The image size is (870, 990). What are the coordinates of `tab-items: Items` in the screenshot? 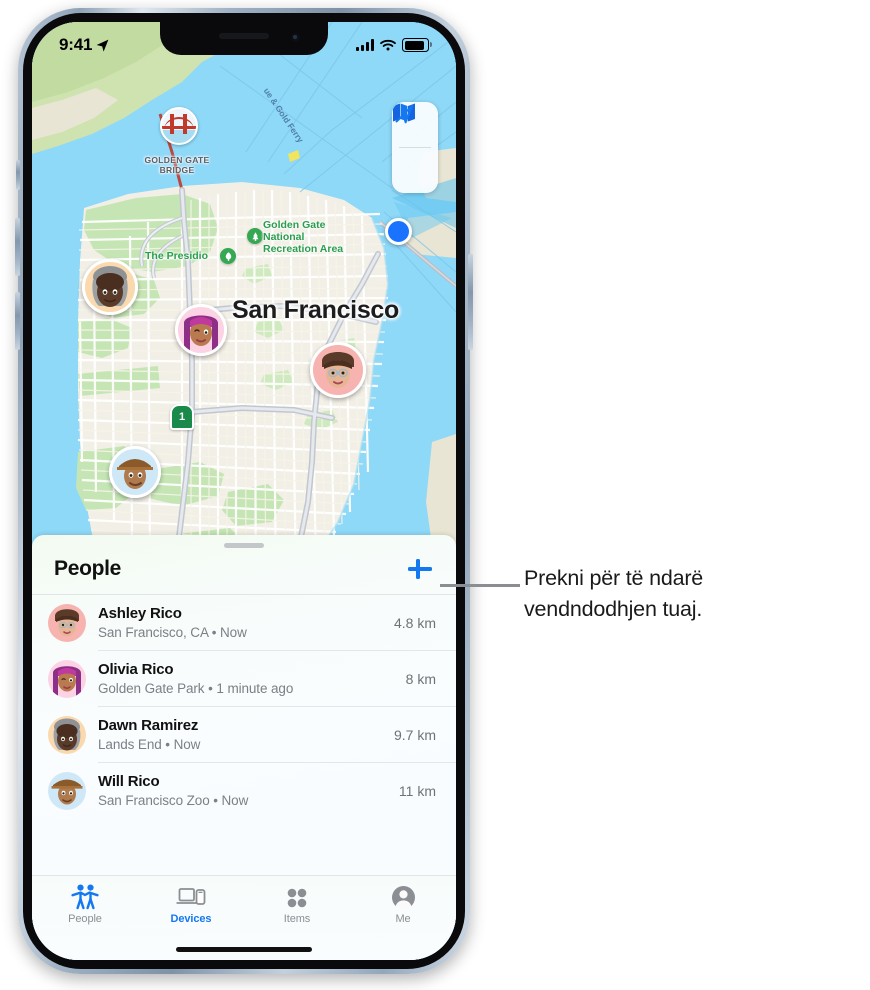 It's located at (297, 903).